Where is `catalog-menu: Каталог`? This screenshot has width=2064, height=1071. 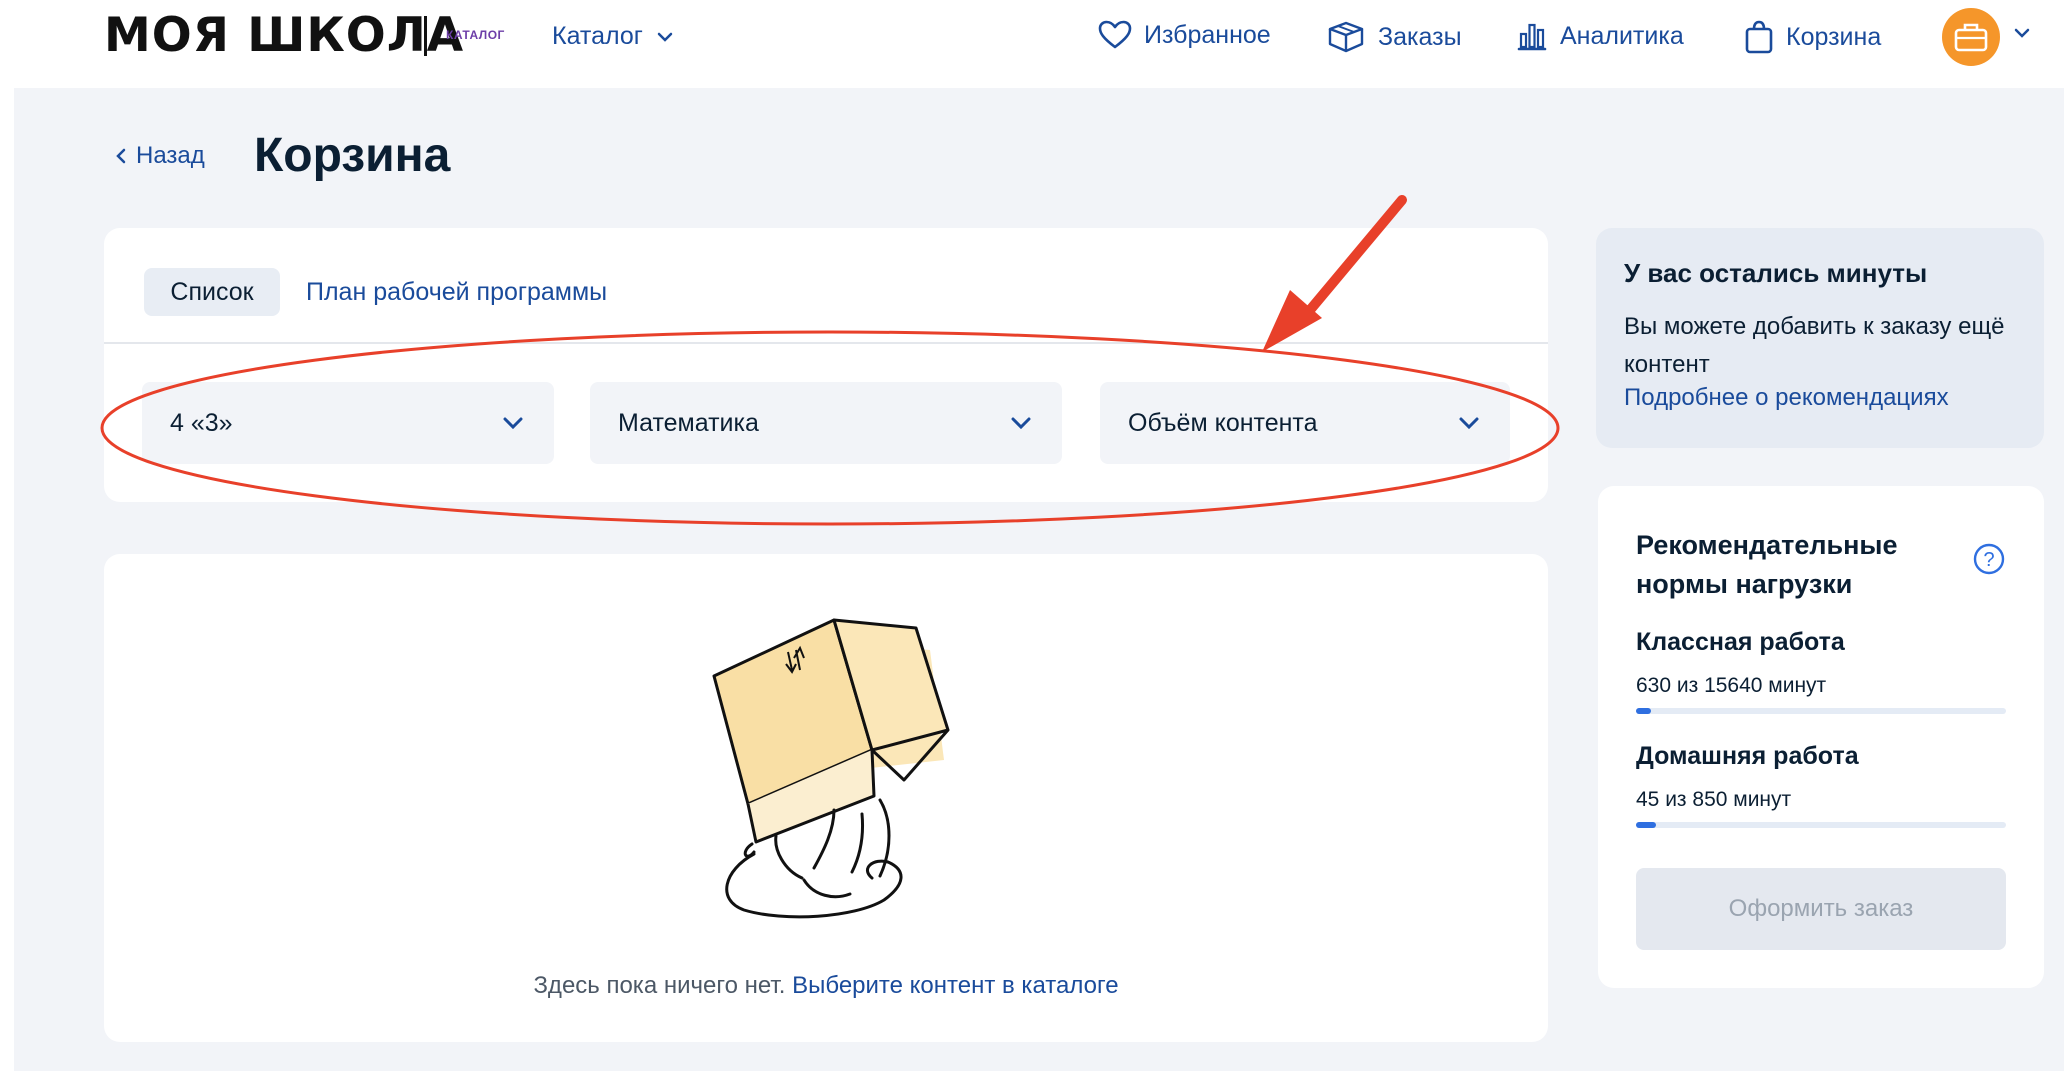 catalog-menu: Каталог is located at coordinates (612, 36).